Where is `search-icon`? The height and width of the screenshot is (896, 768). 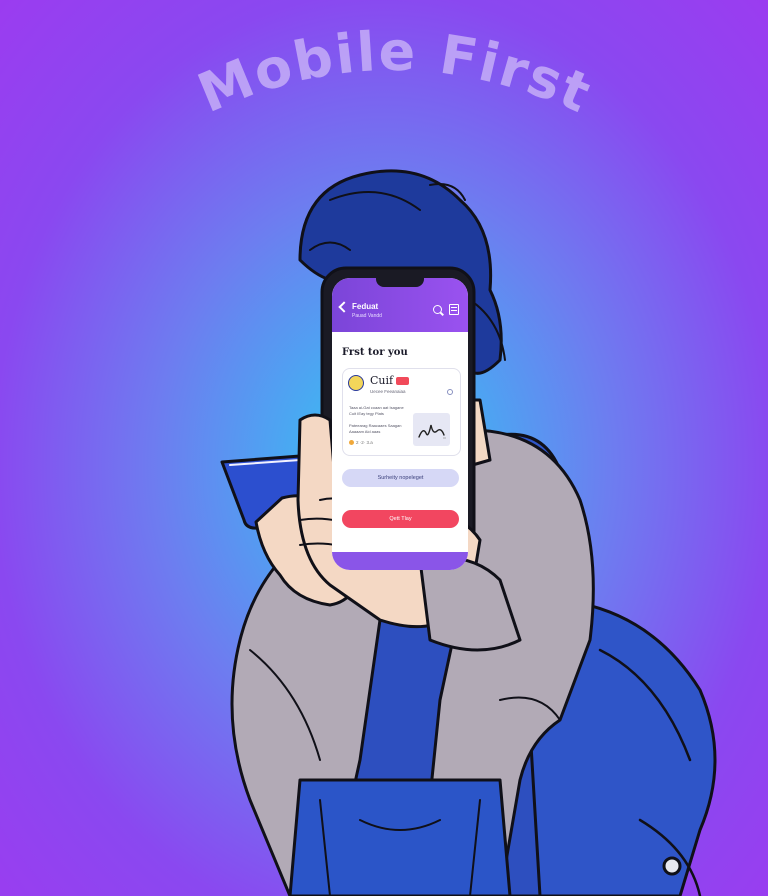
search-icon is located at coordinates (437, 309).